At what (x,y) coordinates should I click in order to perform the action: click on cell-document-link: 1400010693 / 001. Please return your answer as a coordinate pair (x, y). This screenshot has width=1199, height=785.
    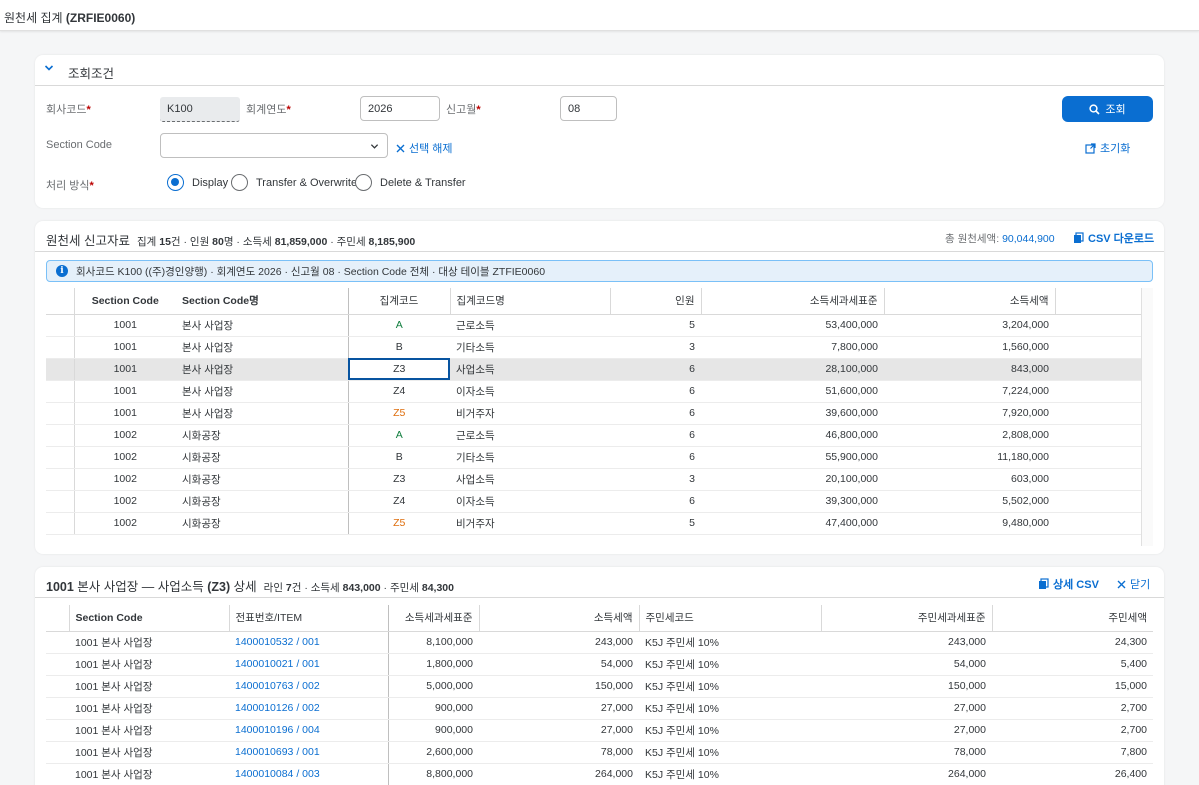
    Looking at the image, I should click on (308, 752).